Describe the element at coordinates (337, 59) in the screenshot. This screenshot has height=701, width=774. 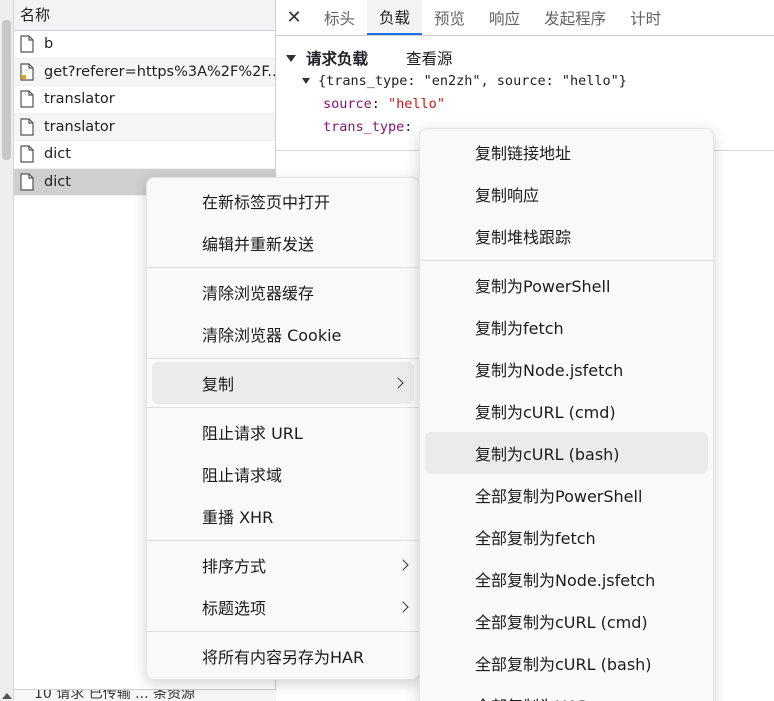
I see `section-title: 请求负载` at that location.